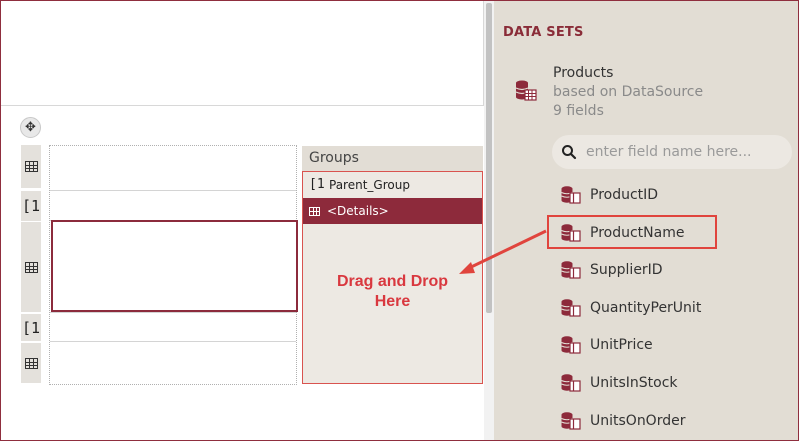 The width and height of the screenshot is (799, 441). What do you see at coordinates (392, 301) in the screenshot?
I see `drop-instruction-line: Here` at bounding box center [392, 301].